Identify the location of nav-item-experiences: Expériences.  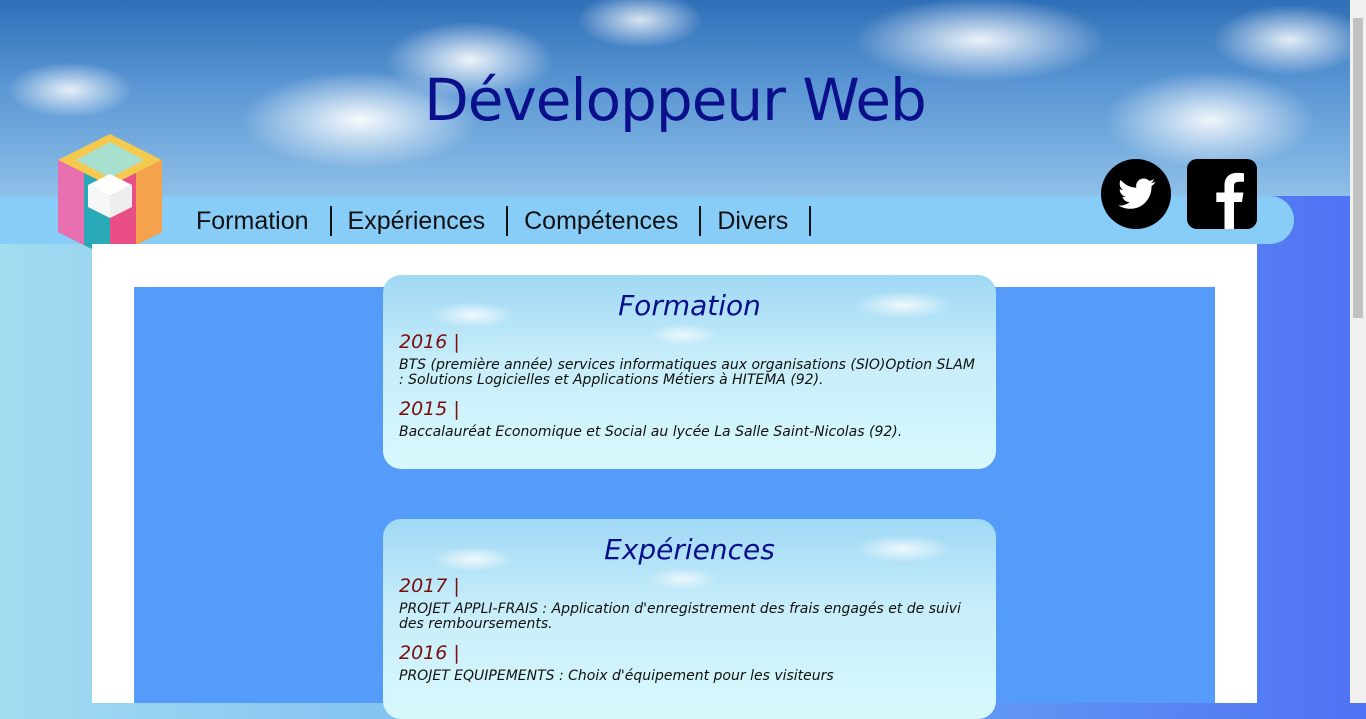
(420, 221).